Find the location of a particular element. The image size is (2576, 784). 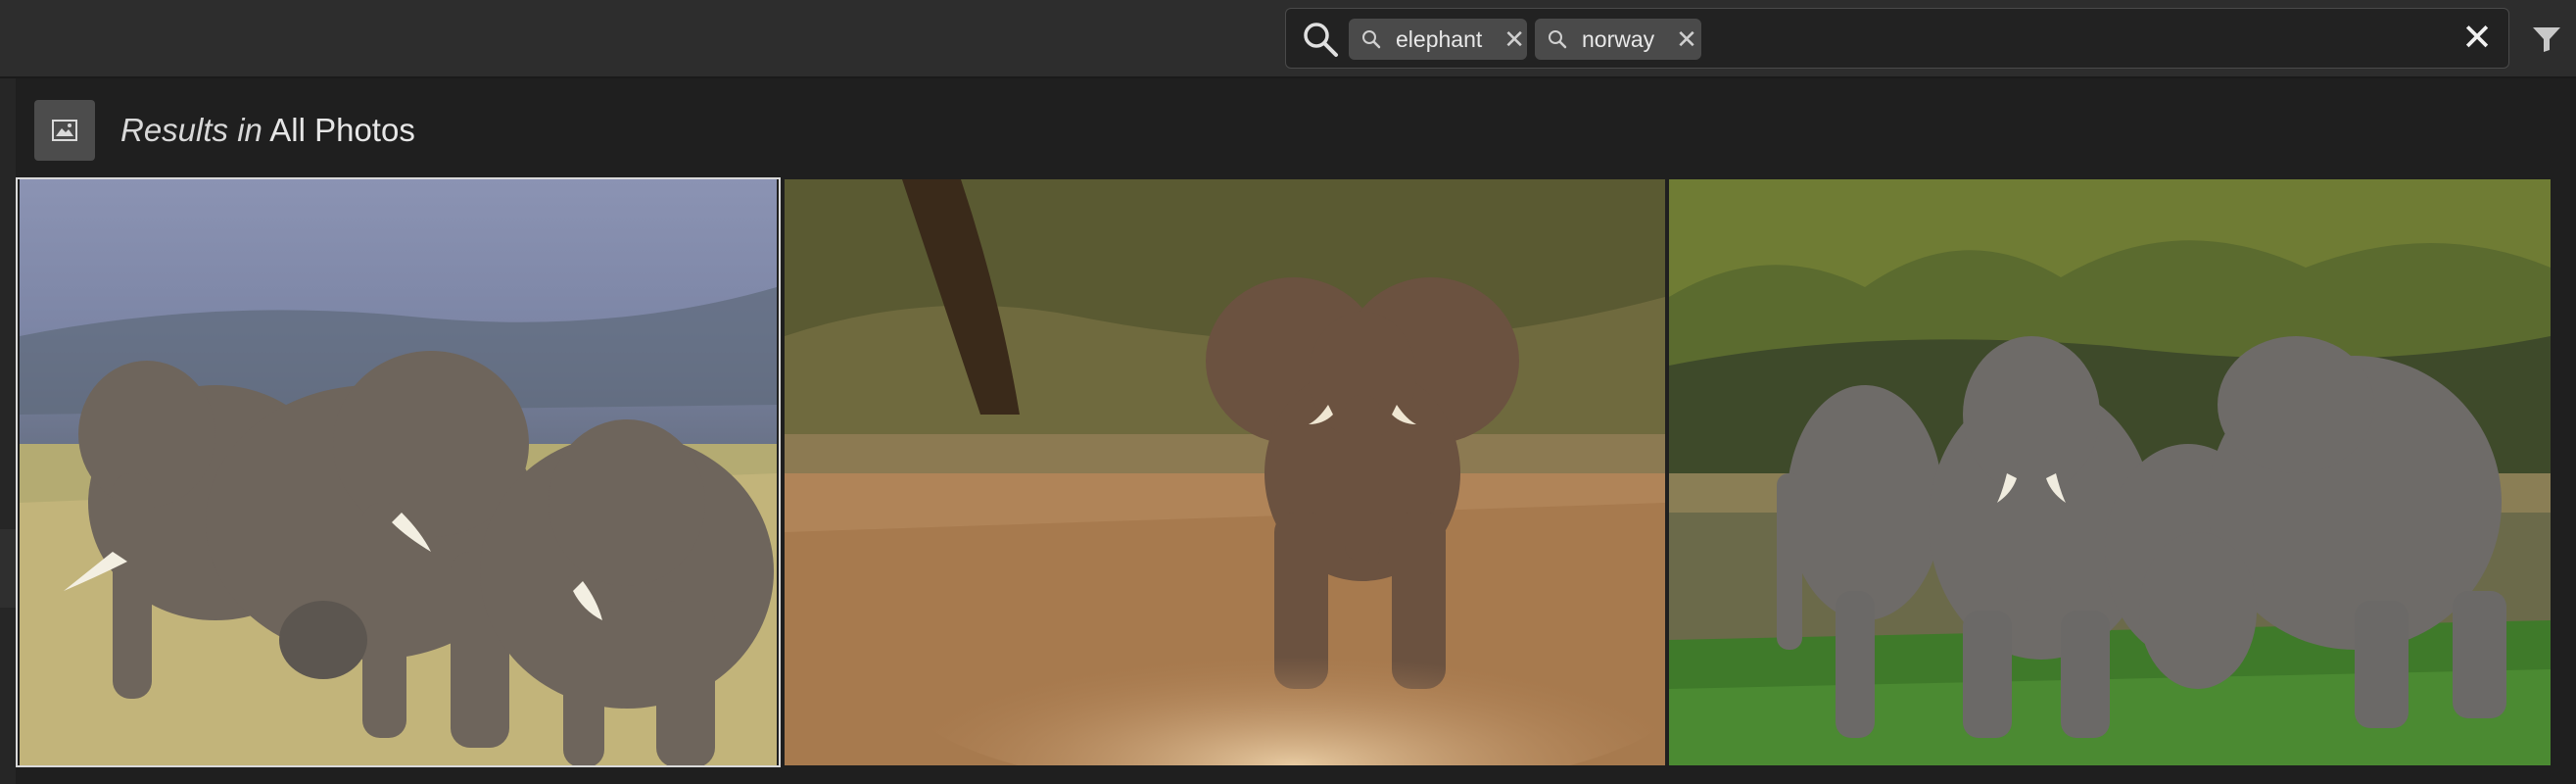

photos-icon is located at coordinates (64, 130).